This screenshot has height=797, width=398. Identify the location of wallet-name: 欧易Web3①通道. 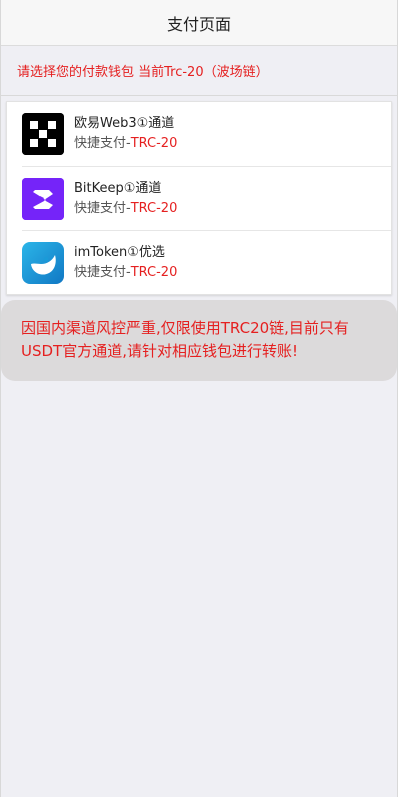
(124, 123).